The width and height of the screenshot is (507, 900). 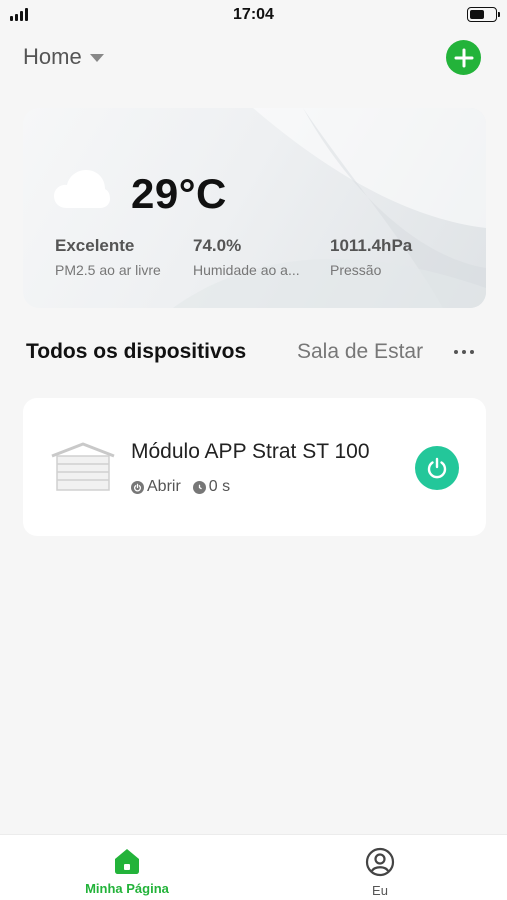 What do you see at coordinates (95, 245) in the screenshot?
I see `air-quality-value: Excelente` at bounding box center [95, 245].